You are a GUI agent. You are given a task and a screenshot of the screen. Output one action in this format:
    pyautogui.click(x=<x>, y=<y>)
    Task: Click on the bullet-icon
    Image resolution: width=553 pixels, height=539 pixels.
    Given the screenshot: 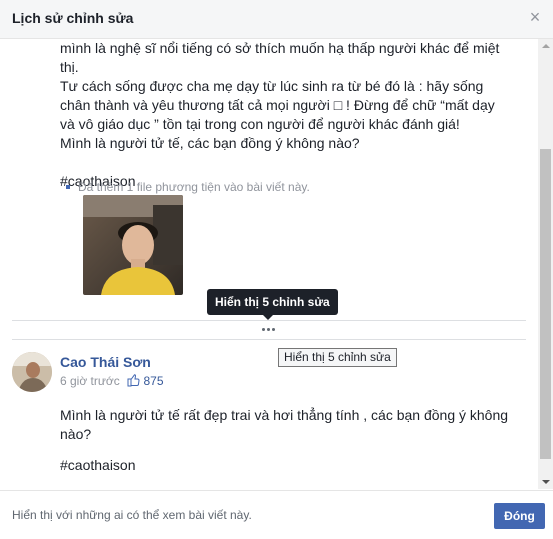 What is the action you would take?
    pyautogui.click(x=68, y=186)
    